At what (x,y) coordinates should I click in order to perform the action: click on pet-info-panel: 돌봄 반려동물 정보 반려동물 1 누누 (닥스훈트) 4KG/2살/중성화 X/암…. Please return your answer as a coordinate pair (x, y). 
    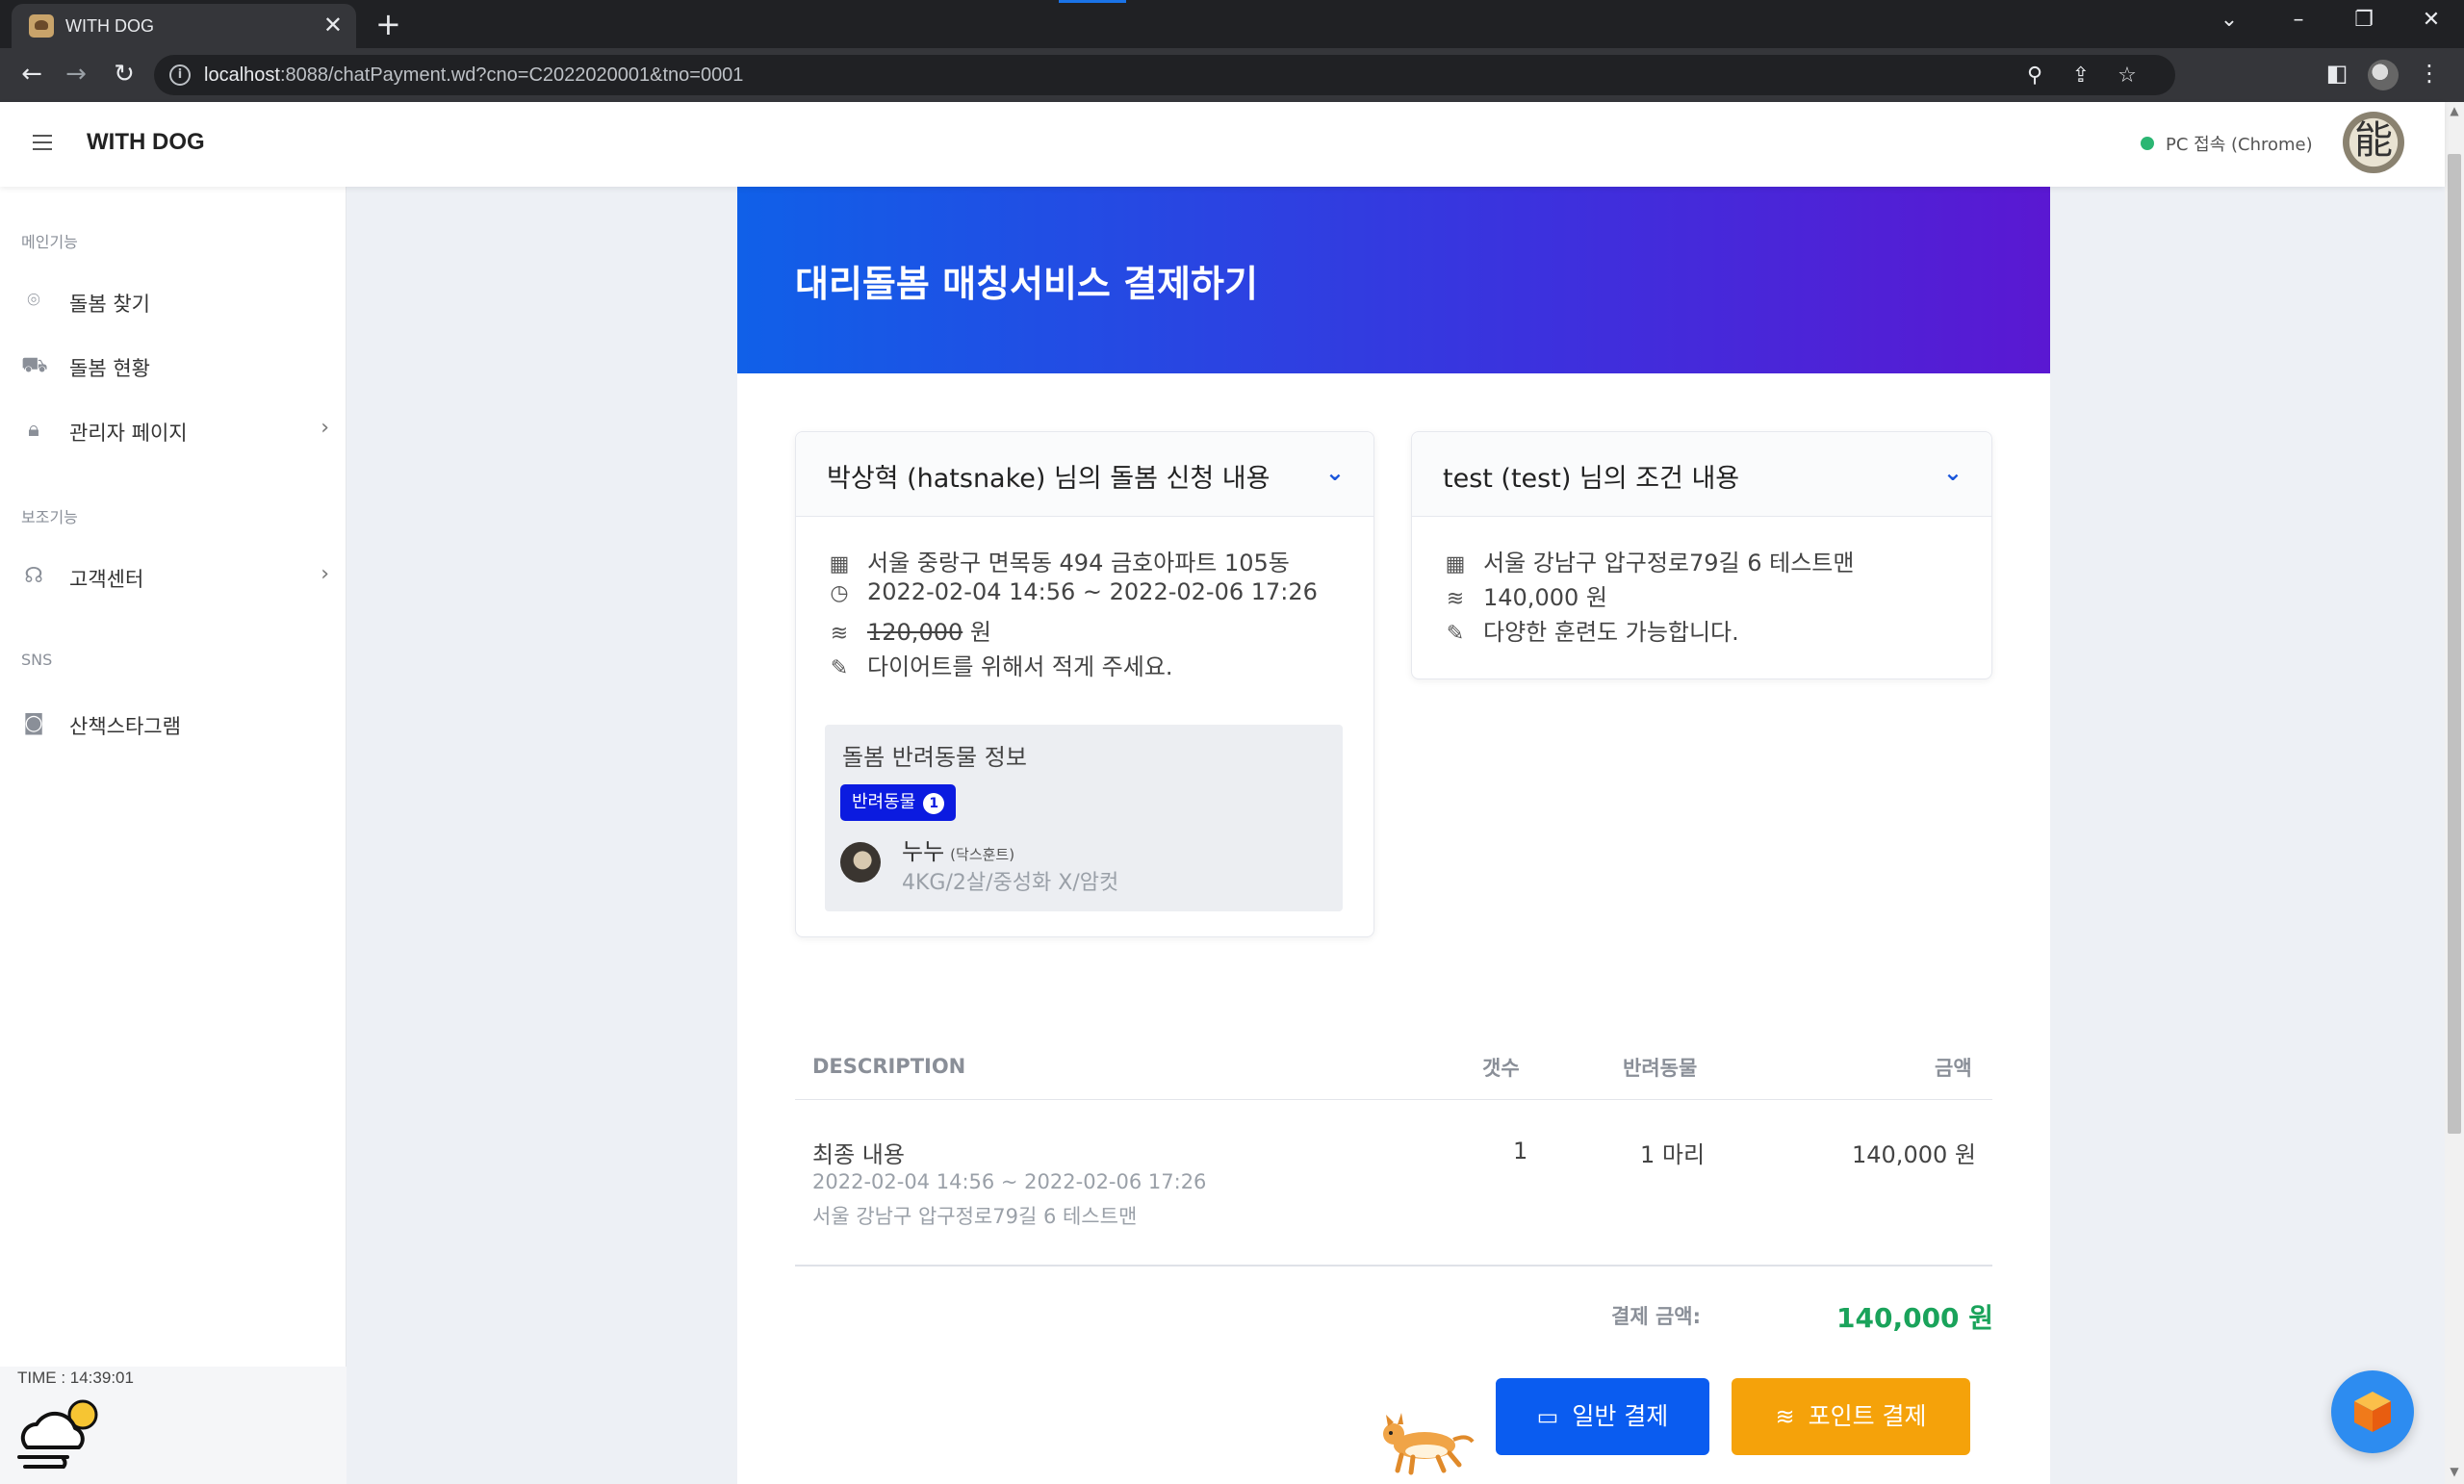
    Looking at the image, I should click on (1084, 818).